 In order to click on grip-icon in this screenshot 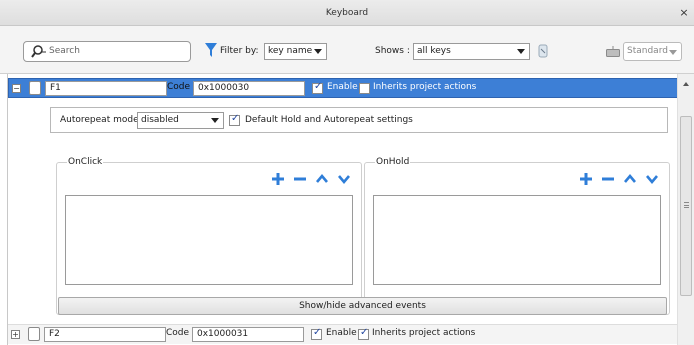, I will do `click(686, 205)`.